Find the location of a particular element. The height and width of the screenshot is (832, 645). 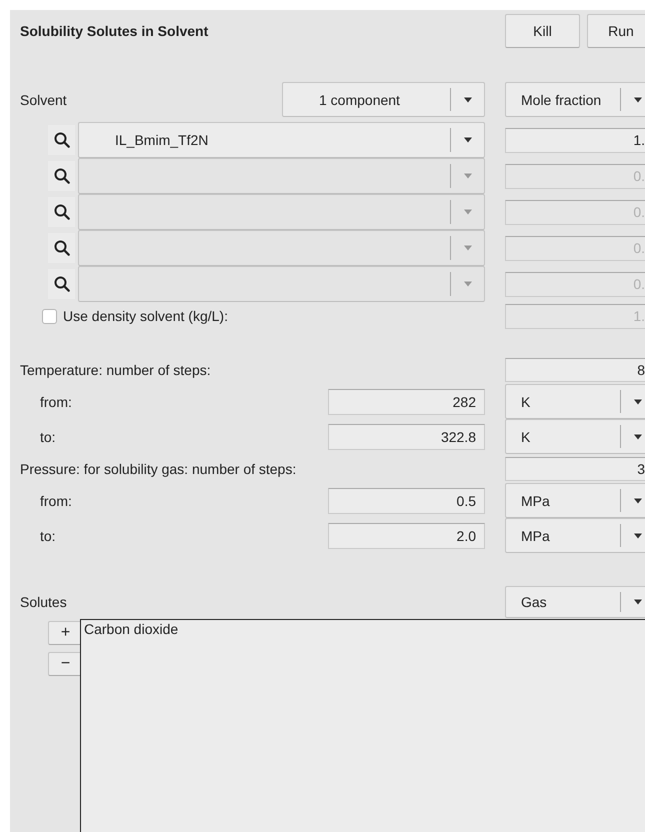

number-field: 322.8 is located at coordinates (406, 437).